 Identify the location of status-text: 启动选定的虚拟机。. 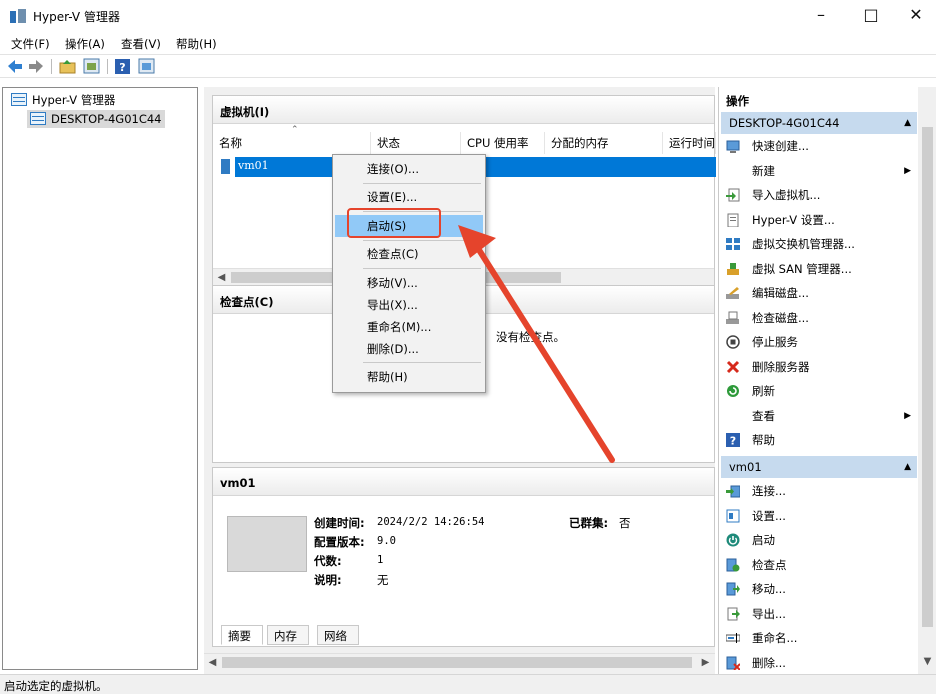
(56, 686).